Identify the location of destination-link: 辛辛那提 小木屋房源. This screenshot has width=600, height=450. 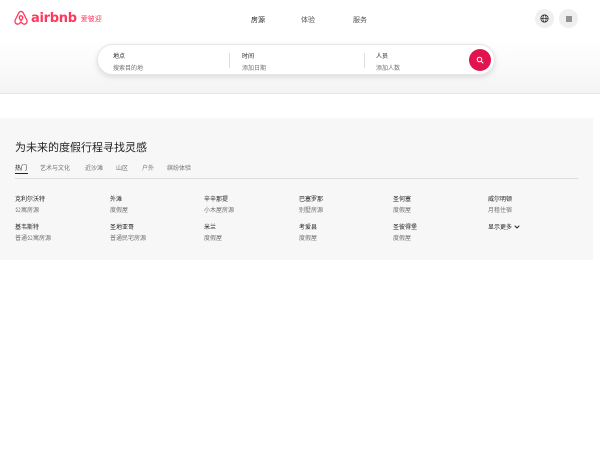
(219, 204).